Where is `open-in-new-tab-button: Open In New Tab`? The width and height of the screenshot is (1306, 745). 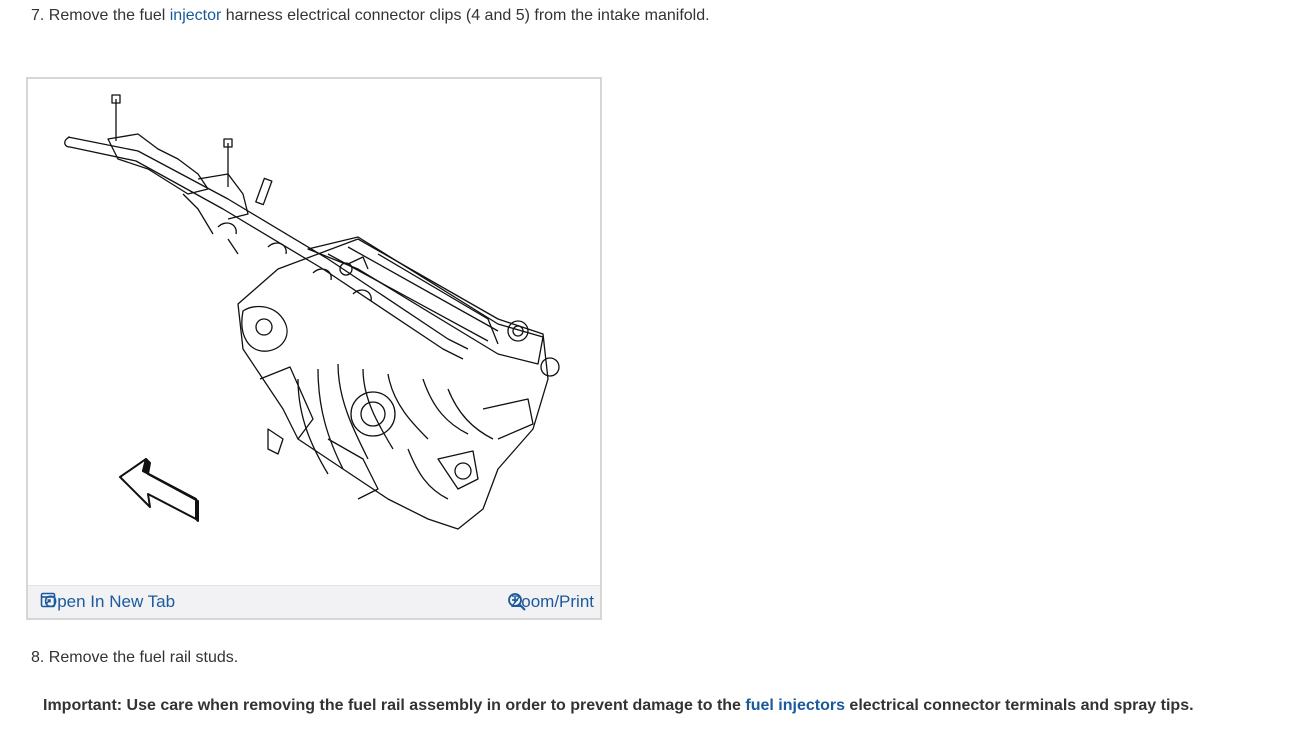
open-in-new-tab-button: Open In New Tab is located at coordinates (107, 602).